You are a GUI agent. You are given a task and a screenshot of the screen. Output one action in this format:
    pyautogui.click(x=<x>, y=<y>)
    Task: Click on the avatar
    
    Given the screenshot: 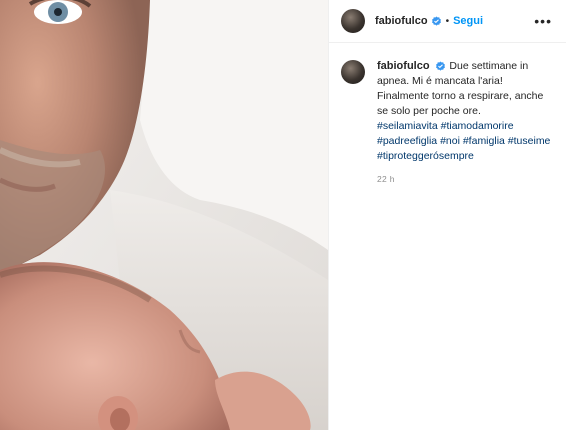 What is the action you would take?
    pyautogui.click(x=353, y=21)
    